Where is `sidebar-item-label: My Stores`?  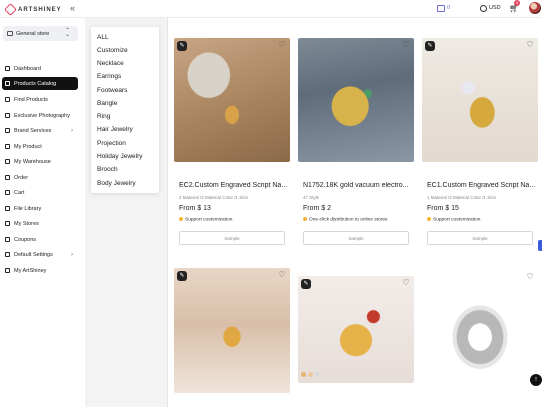 sidebar-item-label: My Stores is located at coordinates (26, 223).